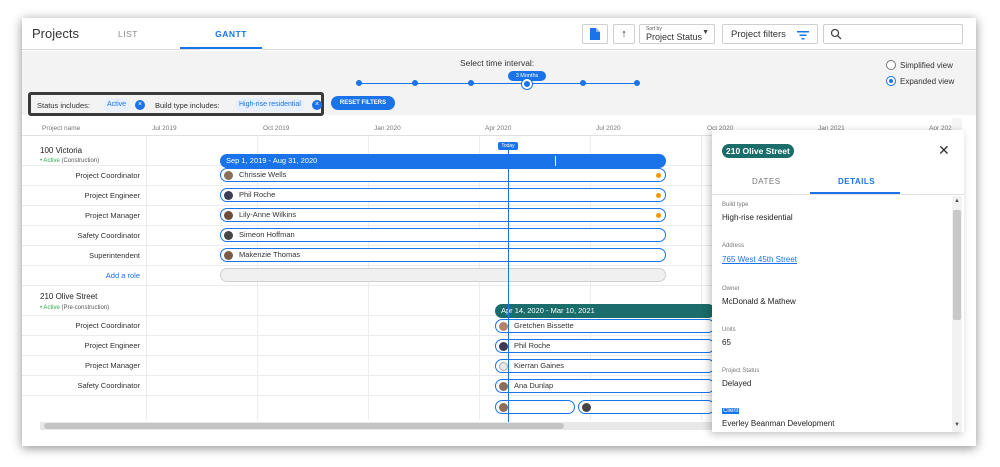 This screenshot has height=467, width=1000. I want to click on month-label: Apr 2020, so click(498, 128).